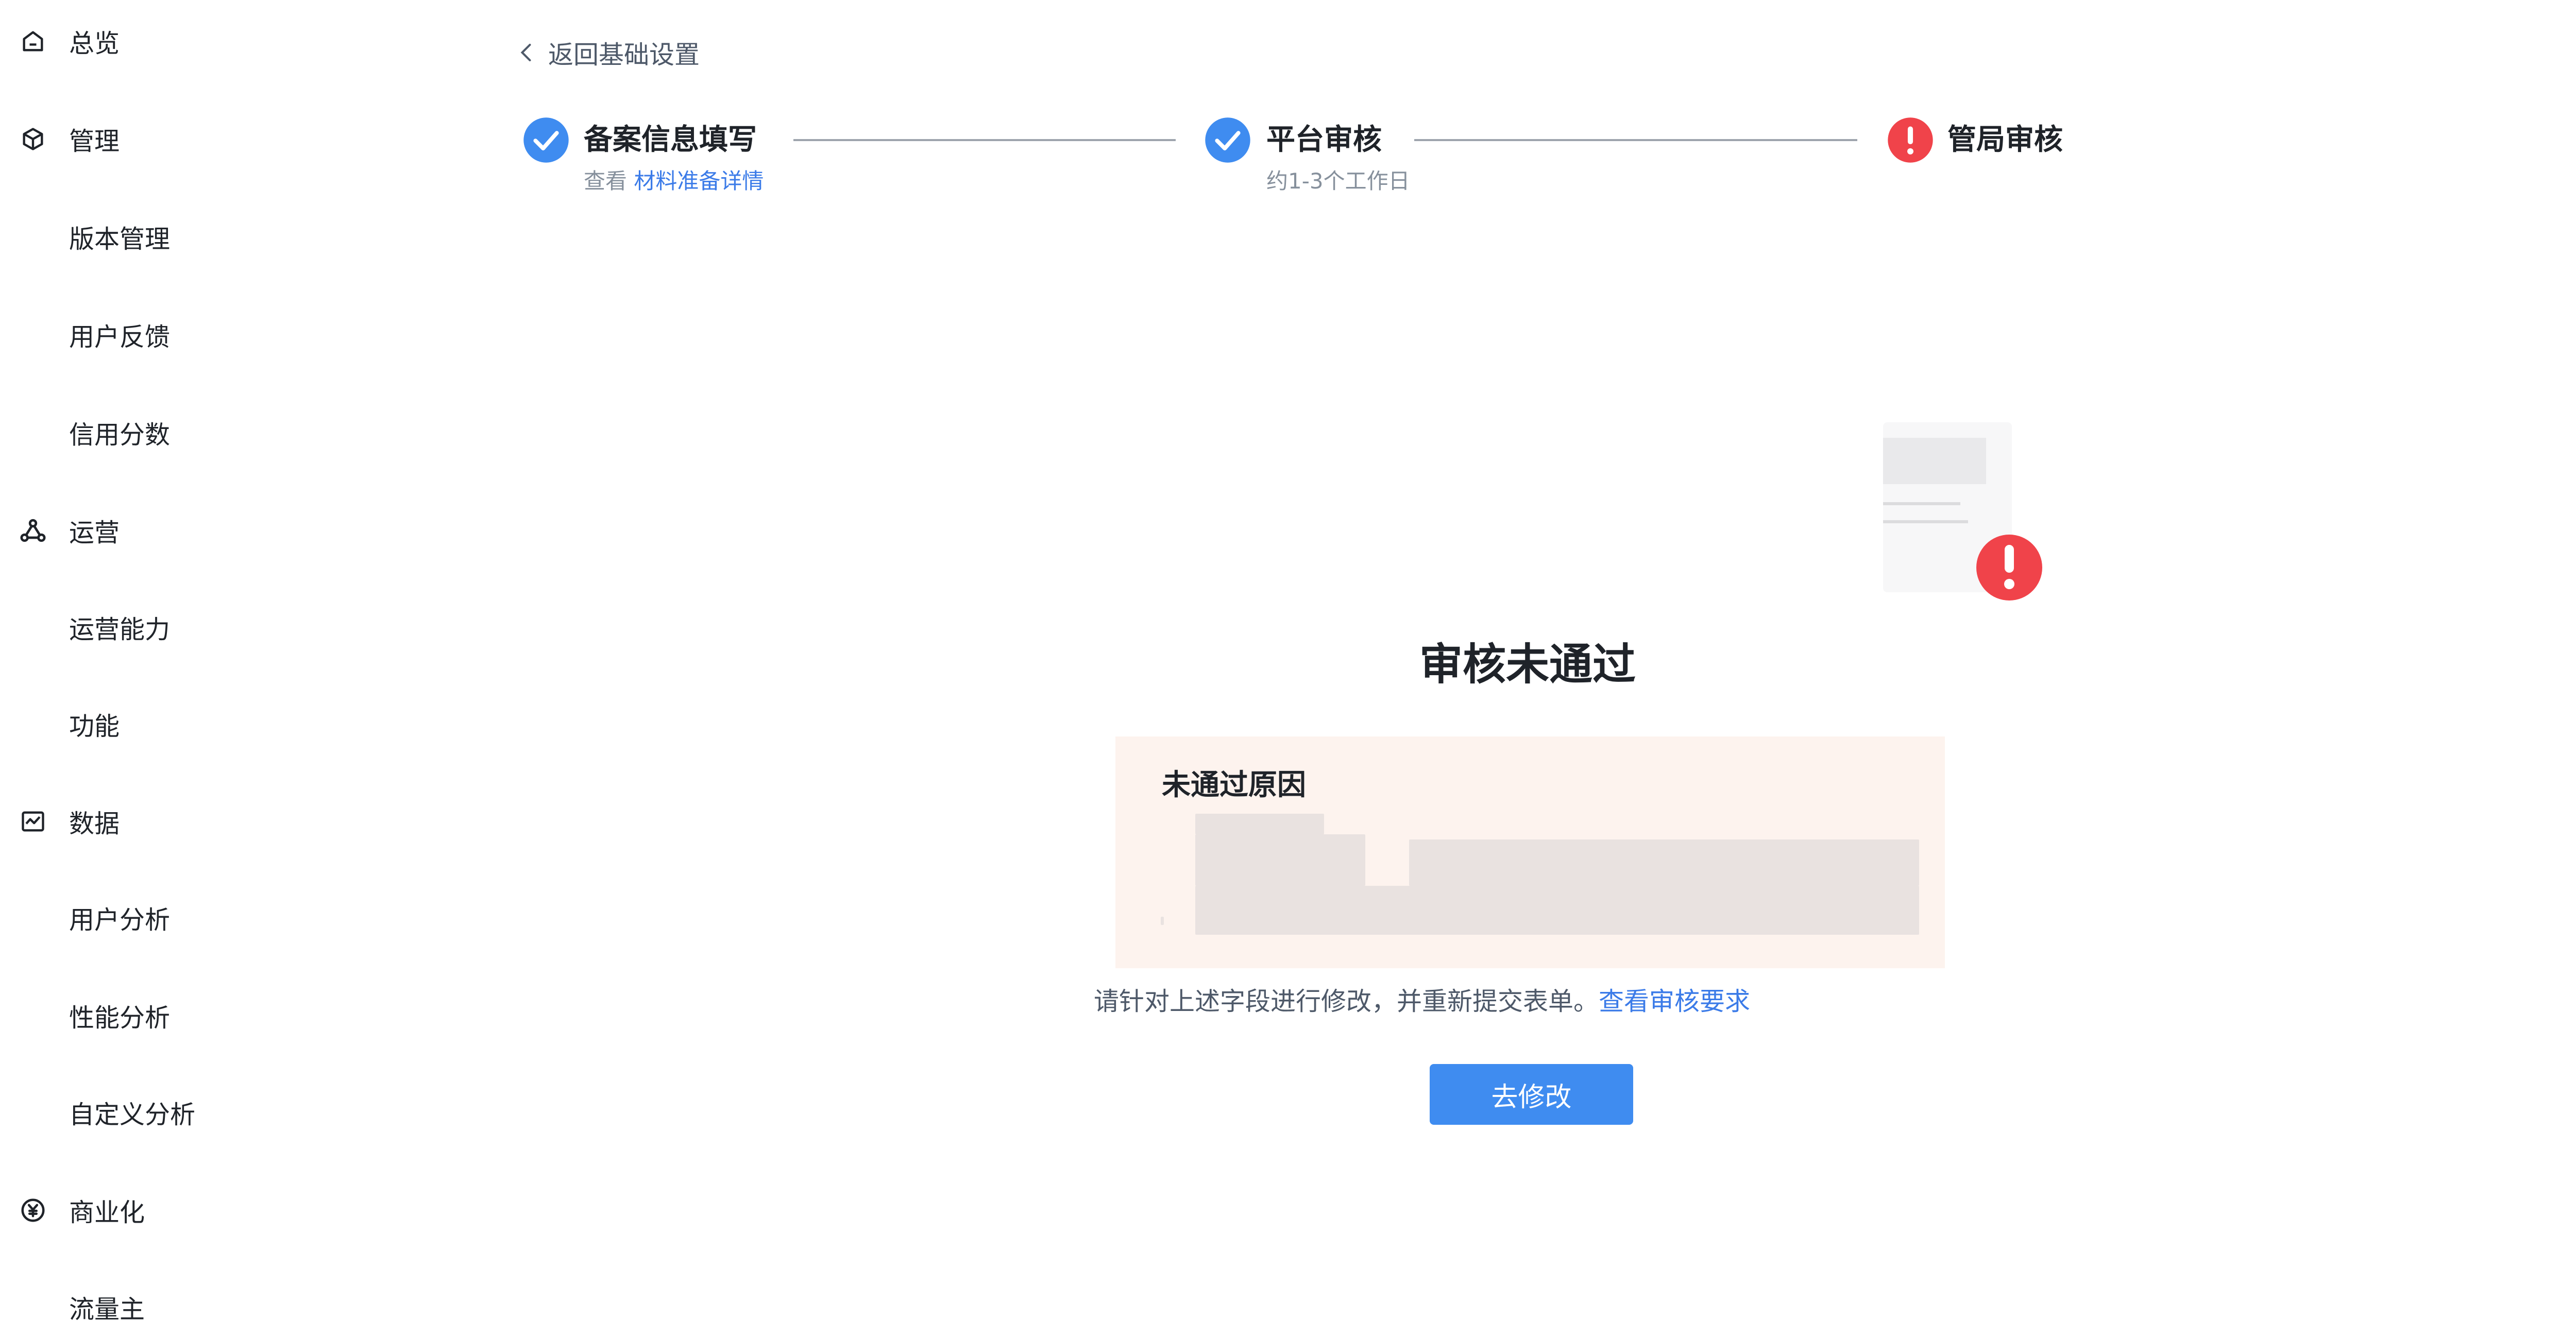  What do you see at coordinates (203, 530) in the screenshot?
I see `sidebar-item-operation: 运营` at bounding box center [203, 530].